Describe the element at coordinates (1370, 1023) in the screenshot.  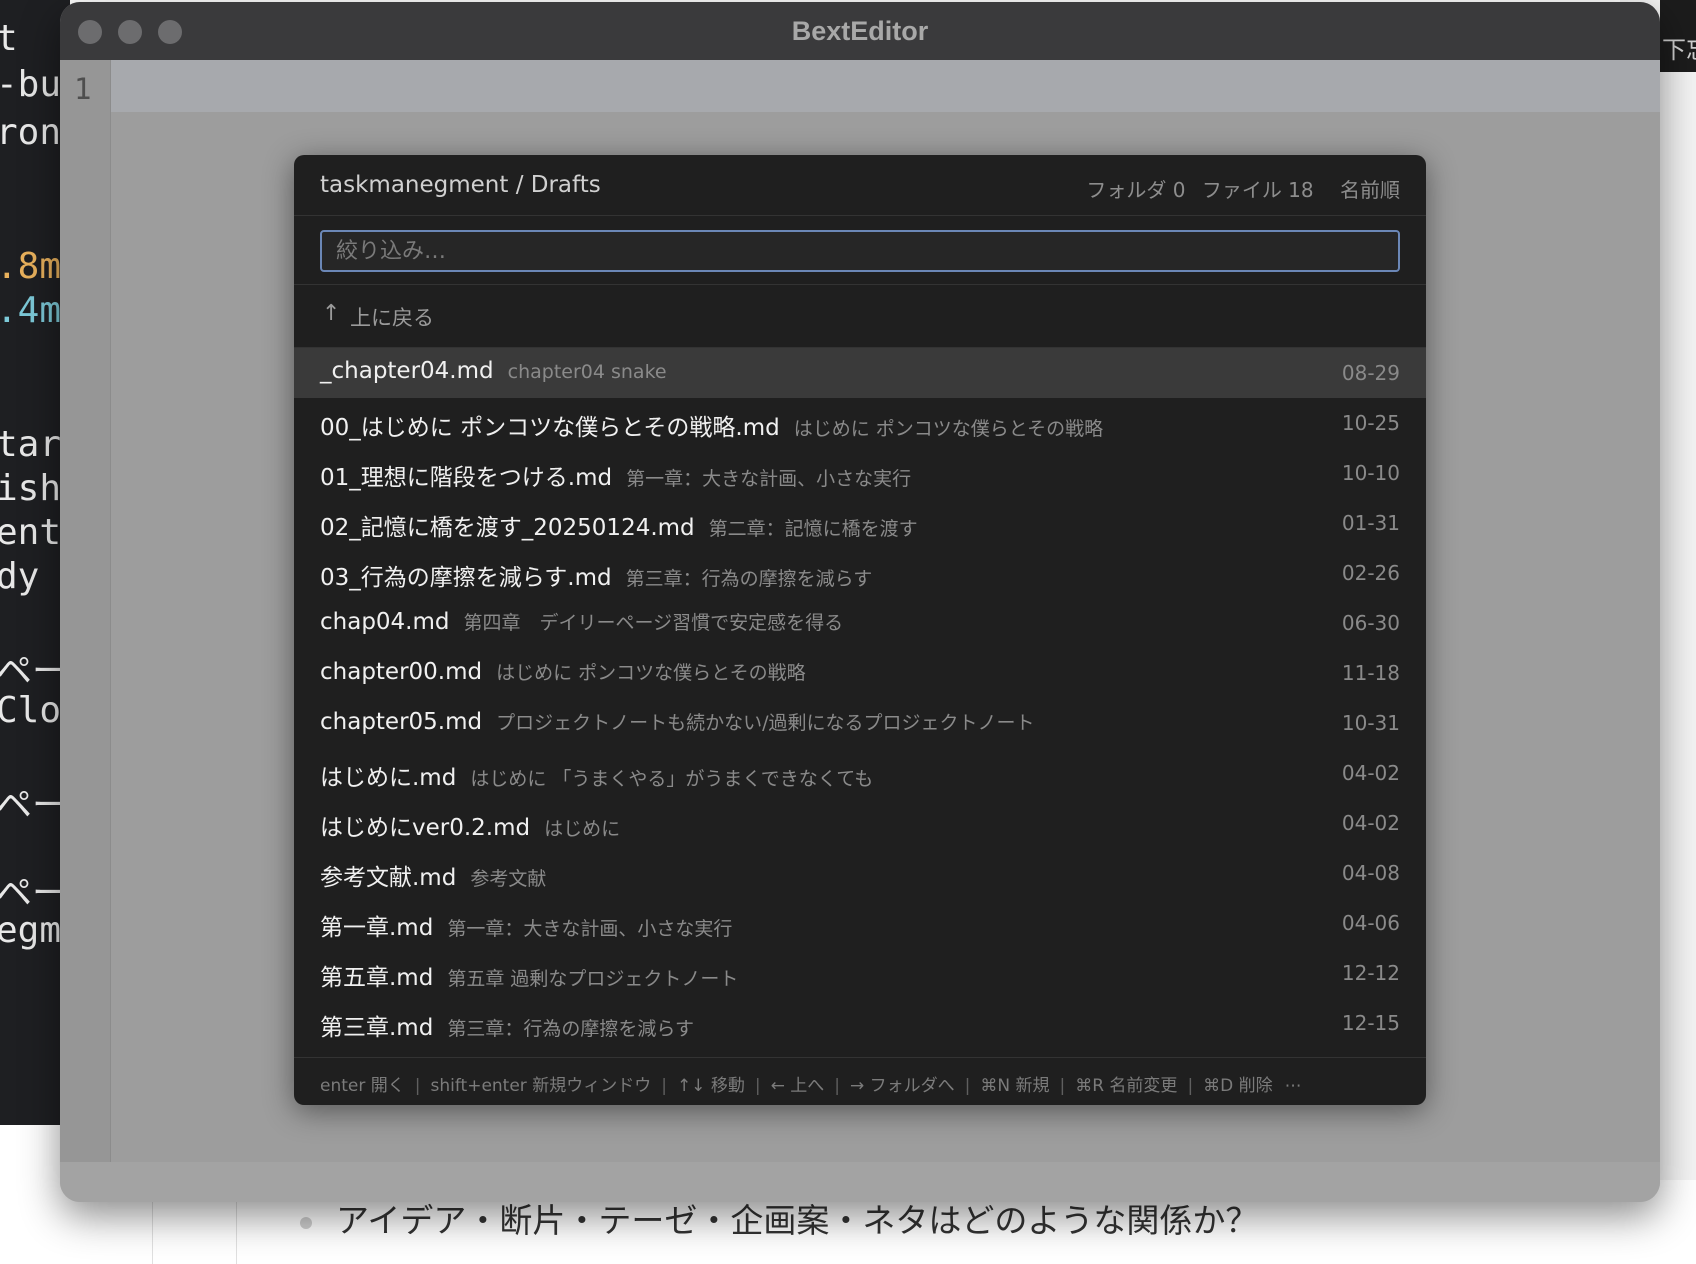
I see `file-date: 12-15` at that location.